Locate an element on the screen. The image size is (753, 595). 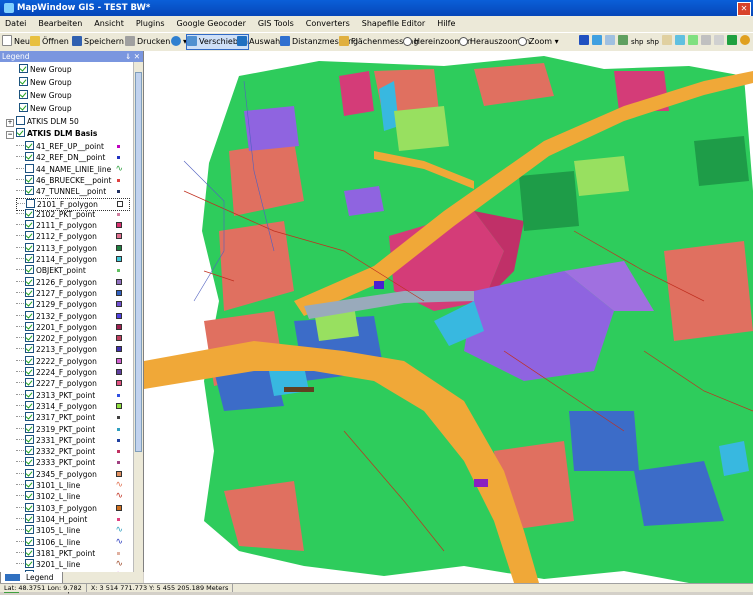
legend-pin-close-buttons: ⇓ ✕ is located at coordinates (132, 56).